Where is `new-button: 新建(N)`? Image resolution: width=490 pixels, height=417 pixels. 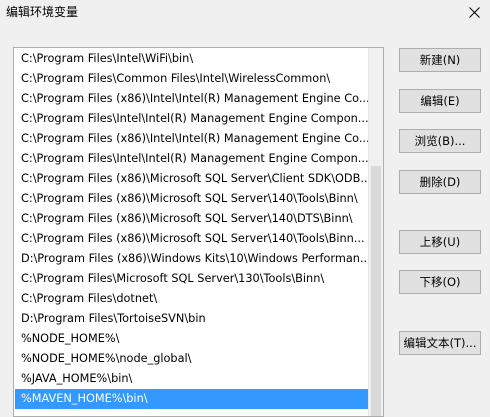
new-button: 新建(N) is located at coordinates (440, 60).